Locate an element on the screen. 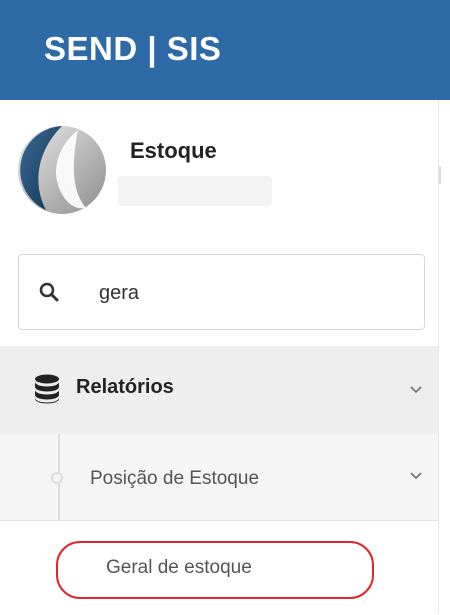 The height and width of the screenshot is (615, 450). menu-subitem-label: Posição de Estoque is located at coordinates (175, 478).